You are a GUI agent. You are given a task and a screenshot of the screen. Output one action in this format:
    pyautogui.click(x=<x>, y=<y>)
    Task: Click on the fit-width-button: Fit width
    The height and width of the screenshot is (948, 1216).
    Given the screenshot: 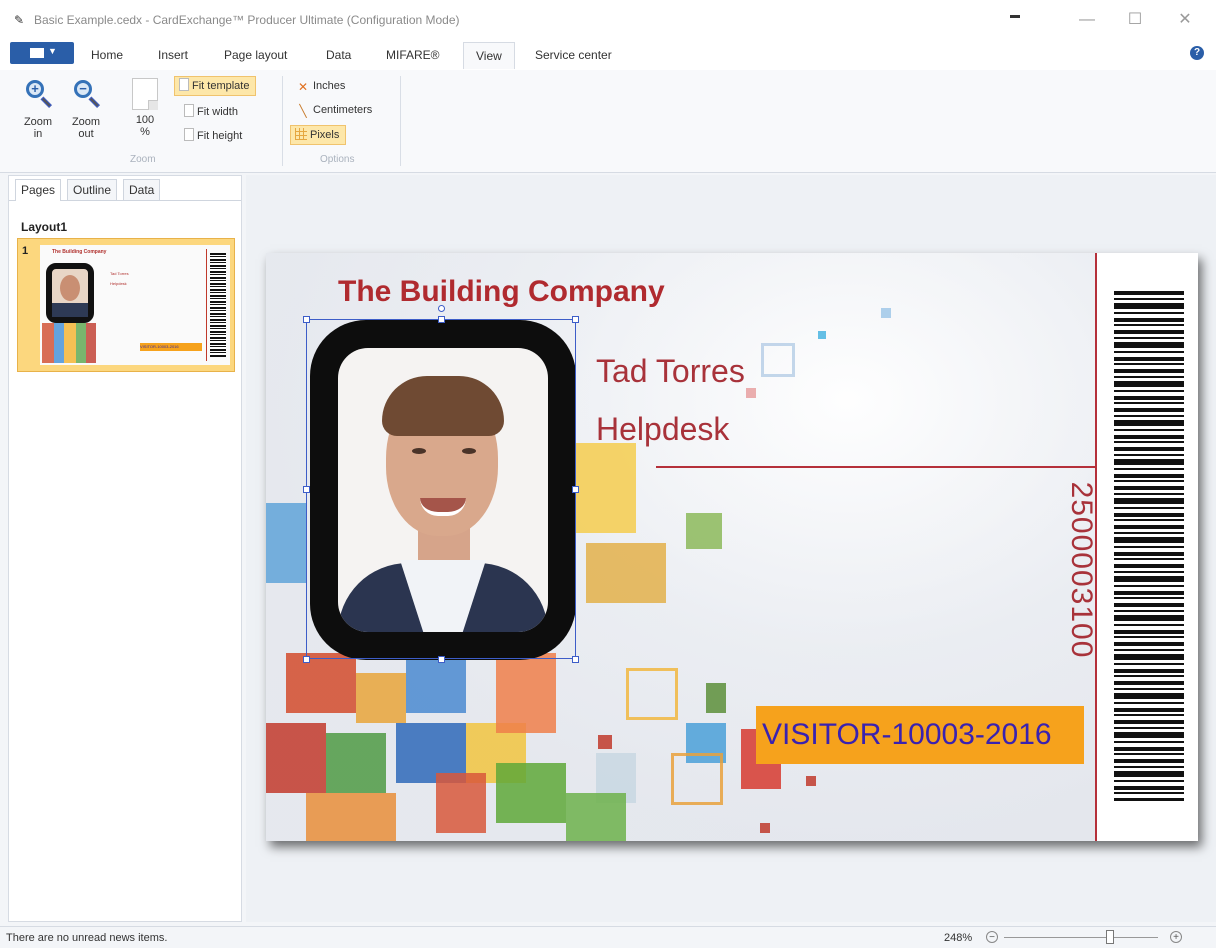 What is the action you would take?
    pyautogui.click(x=212, y=112)
    